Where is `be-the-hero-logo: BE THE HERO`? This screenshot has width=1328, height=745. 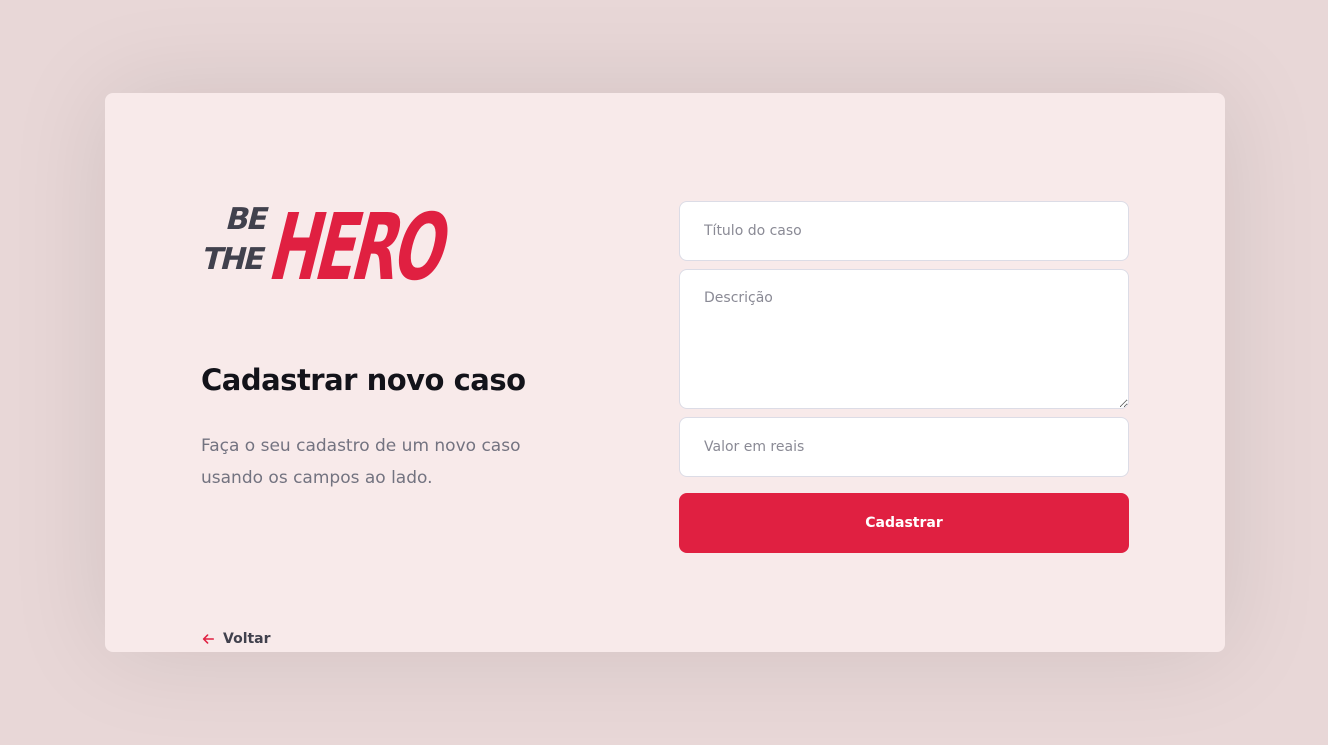
be-the-hero-logo: BE THE HERO is located at coordinates (327, 245).